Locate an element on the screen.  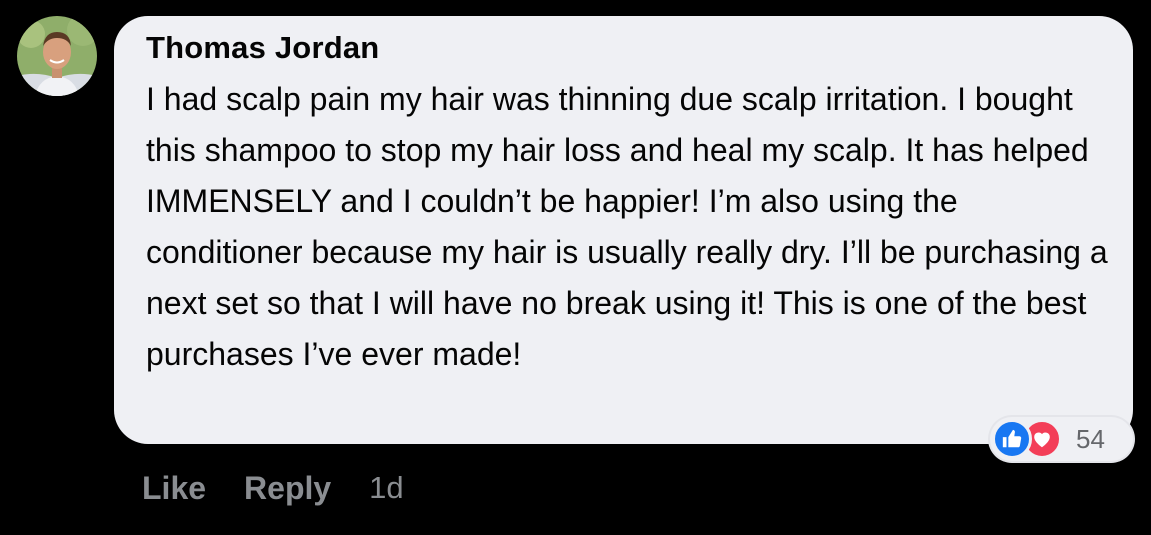
avatar is located at coordinates (57, 56).